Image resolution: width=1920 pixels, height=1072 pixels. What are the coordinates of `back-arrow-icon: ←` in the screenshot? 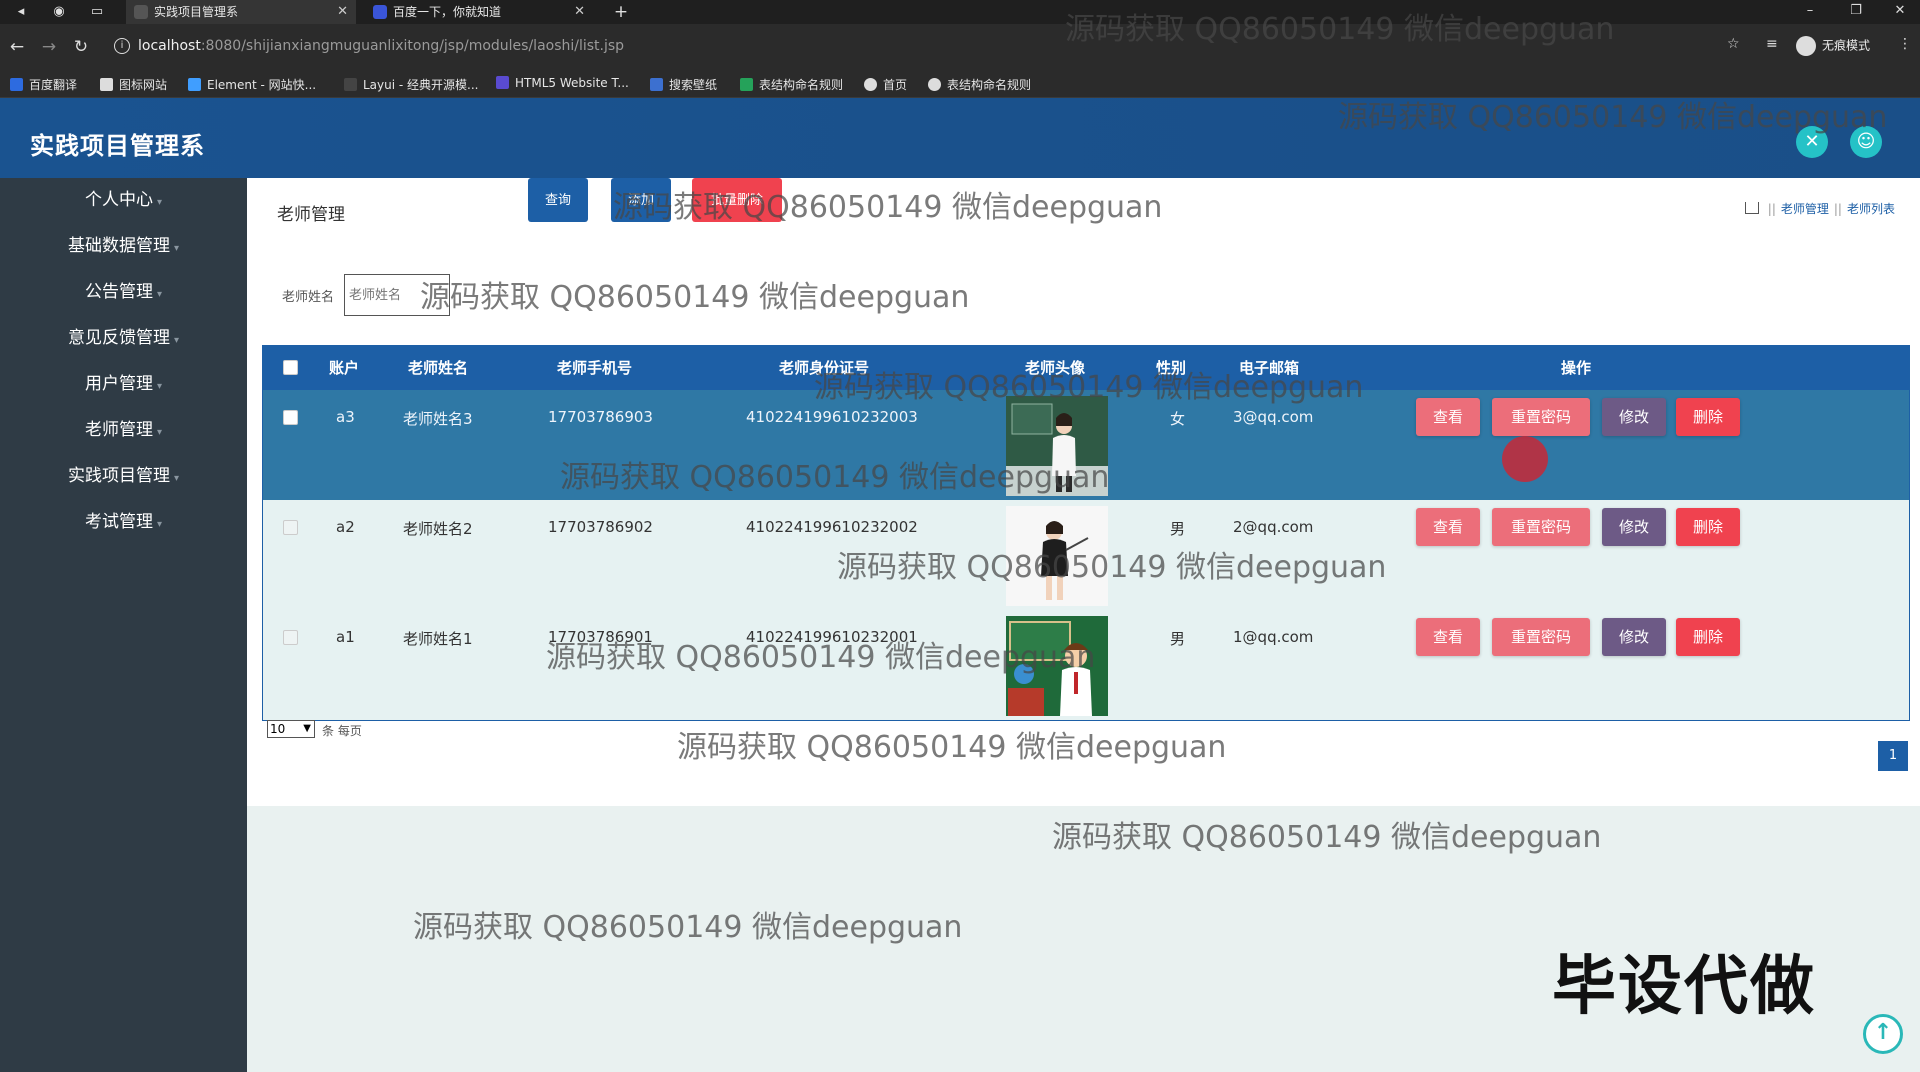 It's located at (17, 47).